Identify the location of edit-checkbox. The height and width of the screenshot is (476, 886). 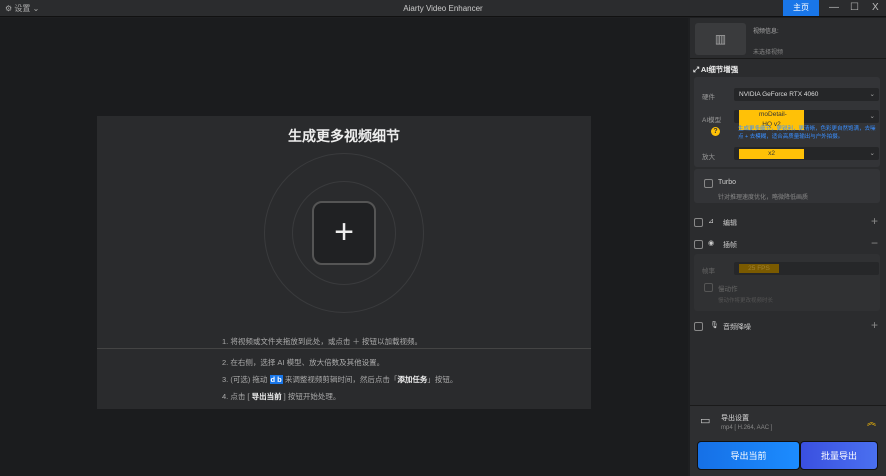
(698, 222).